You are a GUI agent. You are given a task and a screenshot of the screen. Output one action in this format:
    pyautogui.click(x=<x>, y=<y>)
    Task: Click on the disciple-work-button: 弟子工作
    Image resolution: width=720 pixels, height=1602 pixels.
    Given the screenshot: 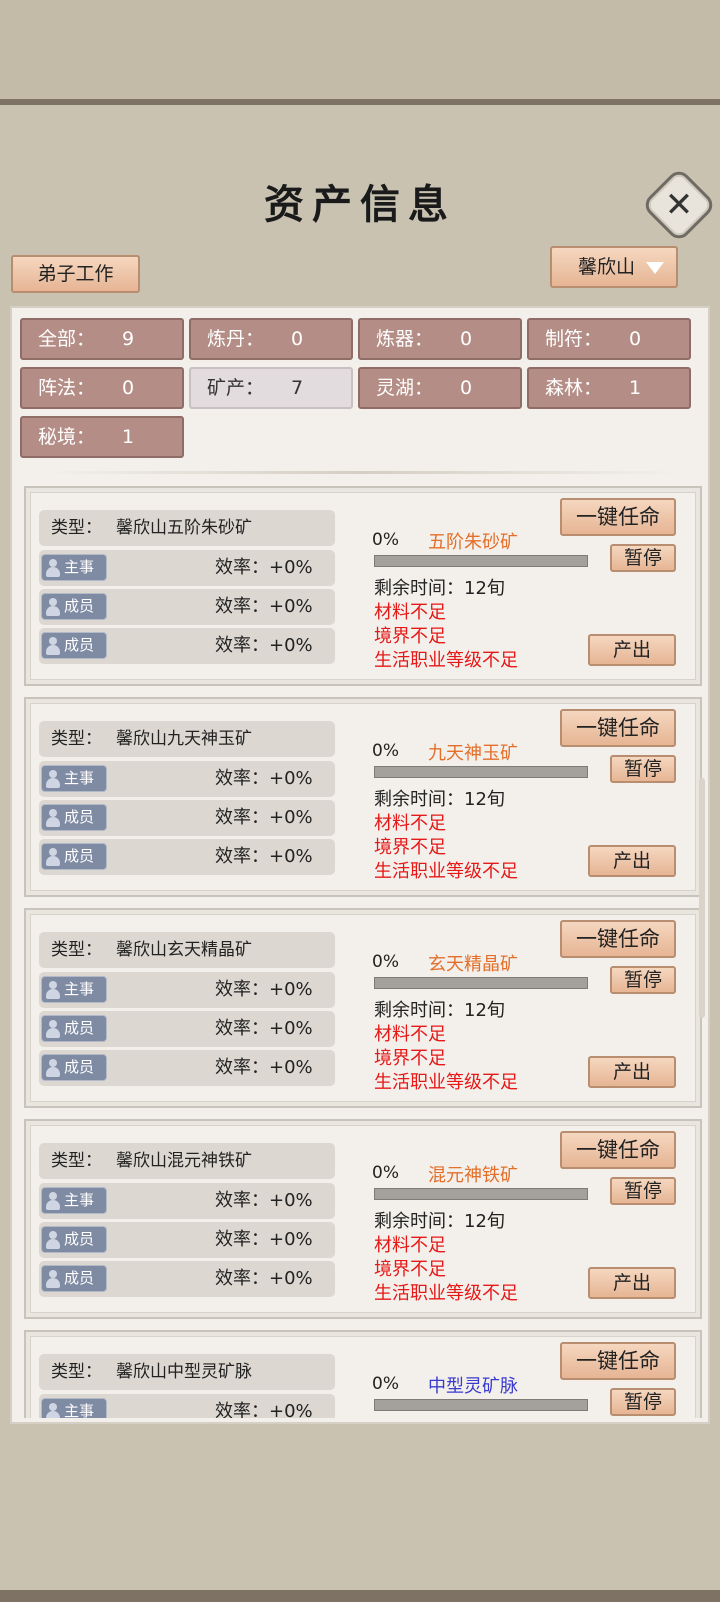 What is the action you would take?
    pyautogui.click(x=75, y=274)
    